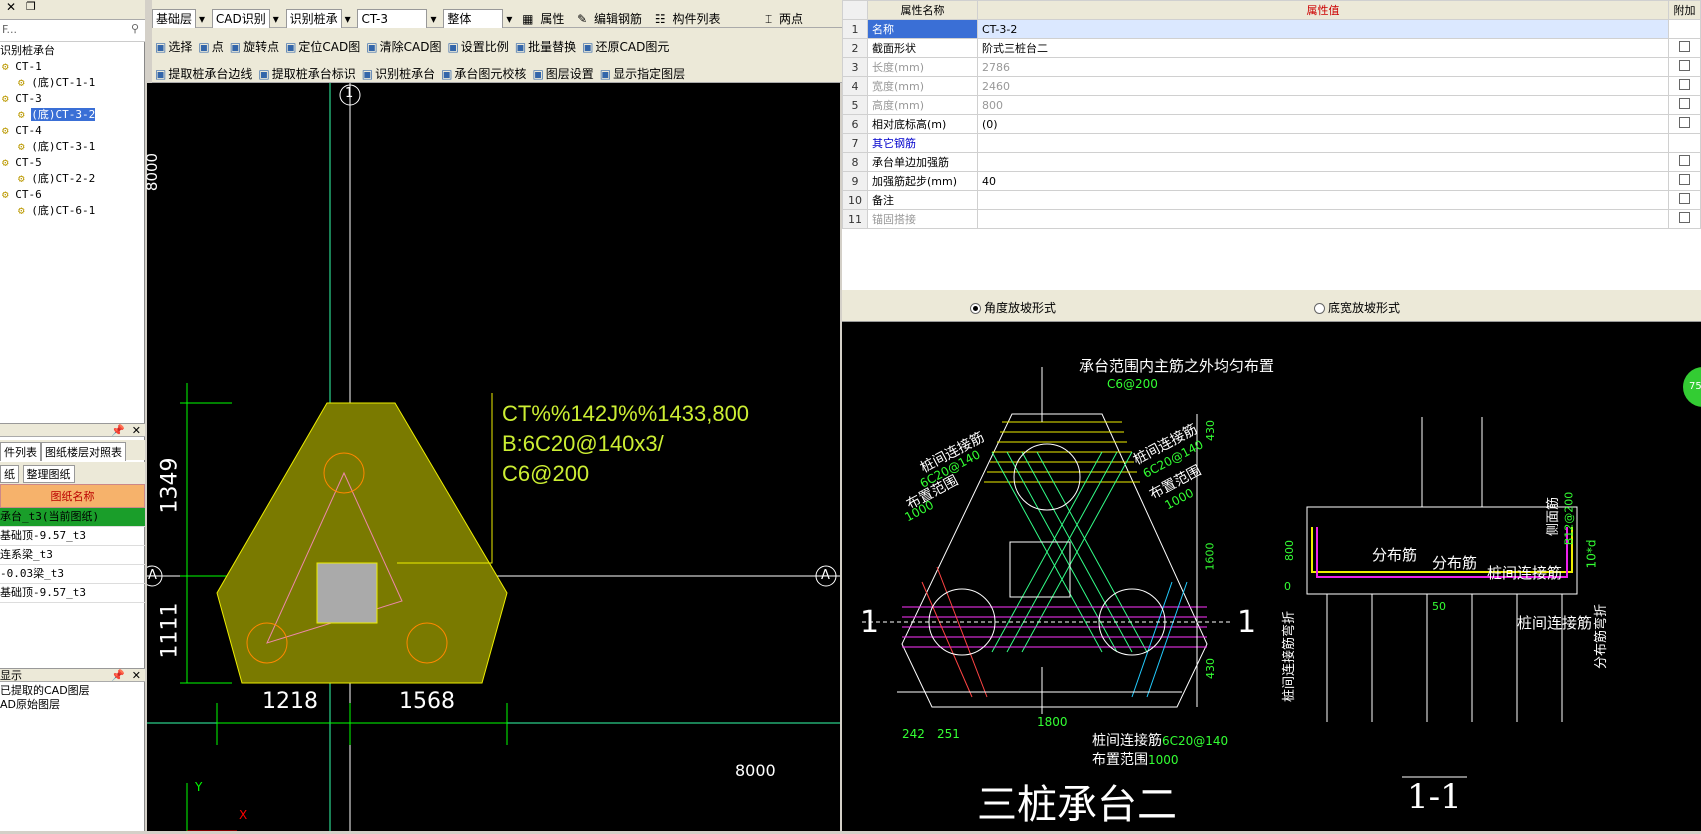 The image size is (1701, 834). Describe the element at coordinates (72, 195) in the screenshot. I see `tree-item: ⚙ CT-6` at that location.